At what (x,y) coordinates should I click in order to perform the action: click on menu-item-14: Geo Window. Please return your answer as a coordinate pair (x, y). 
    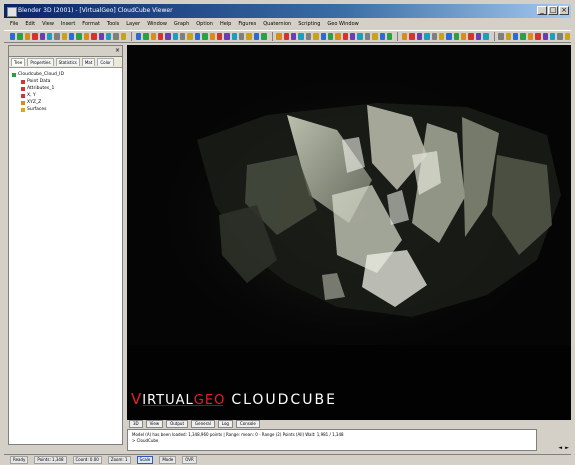
    Looking at the image, I should click on (342, 24).